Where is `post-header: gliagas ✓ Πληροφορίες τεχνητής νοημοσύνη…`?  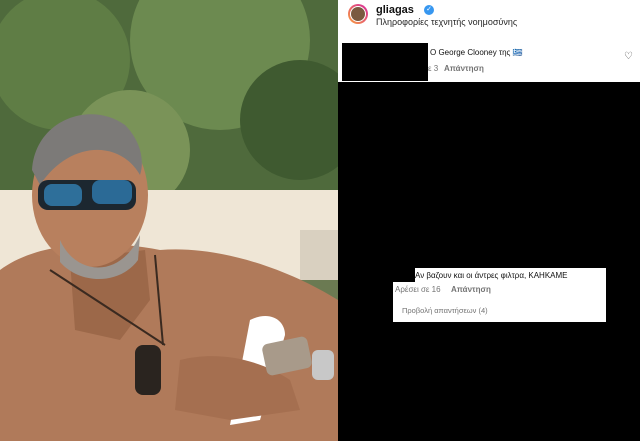
post-header: gliagas ✓ Πληροφορίες τεχνητής νοημοσύνη… is located at coordinates (489, 15).